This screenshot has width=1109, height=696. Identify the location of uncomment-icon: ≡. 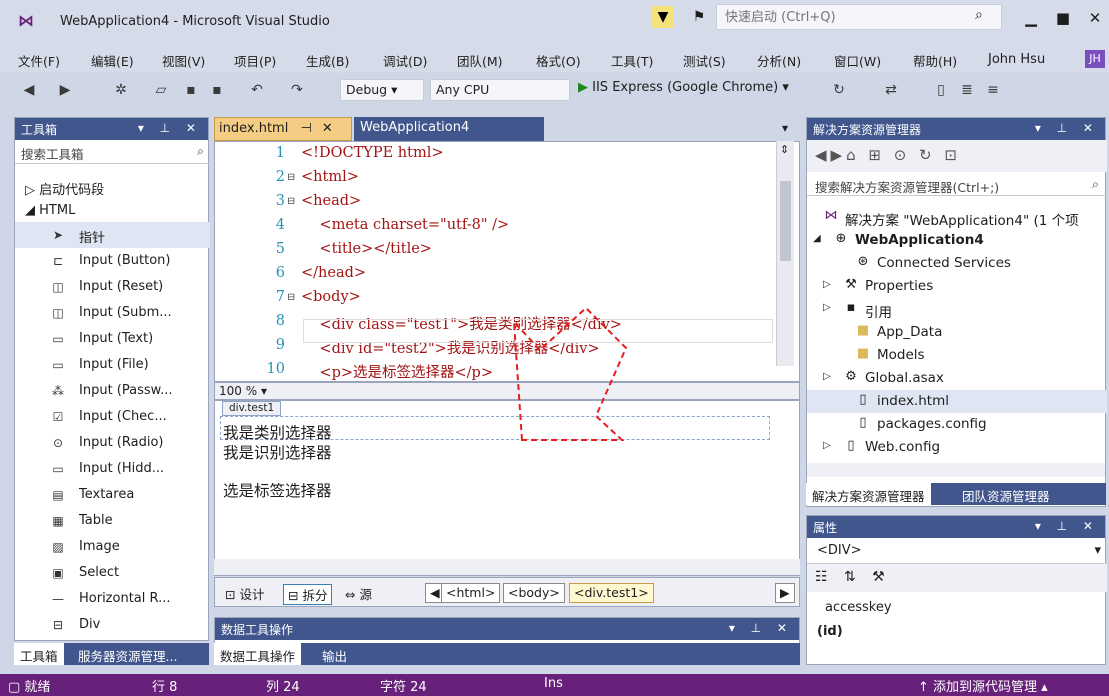
(993, 90).